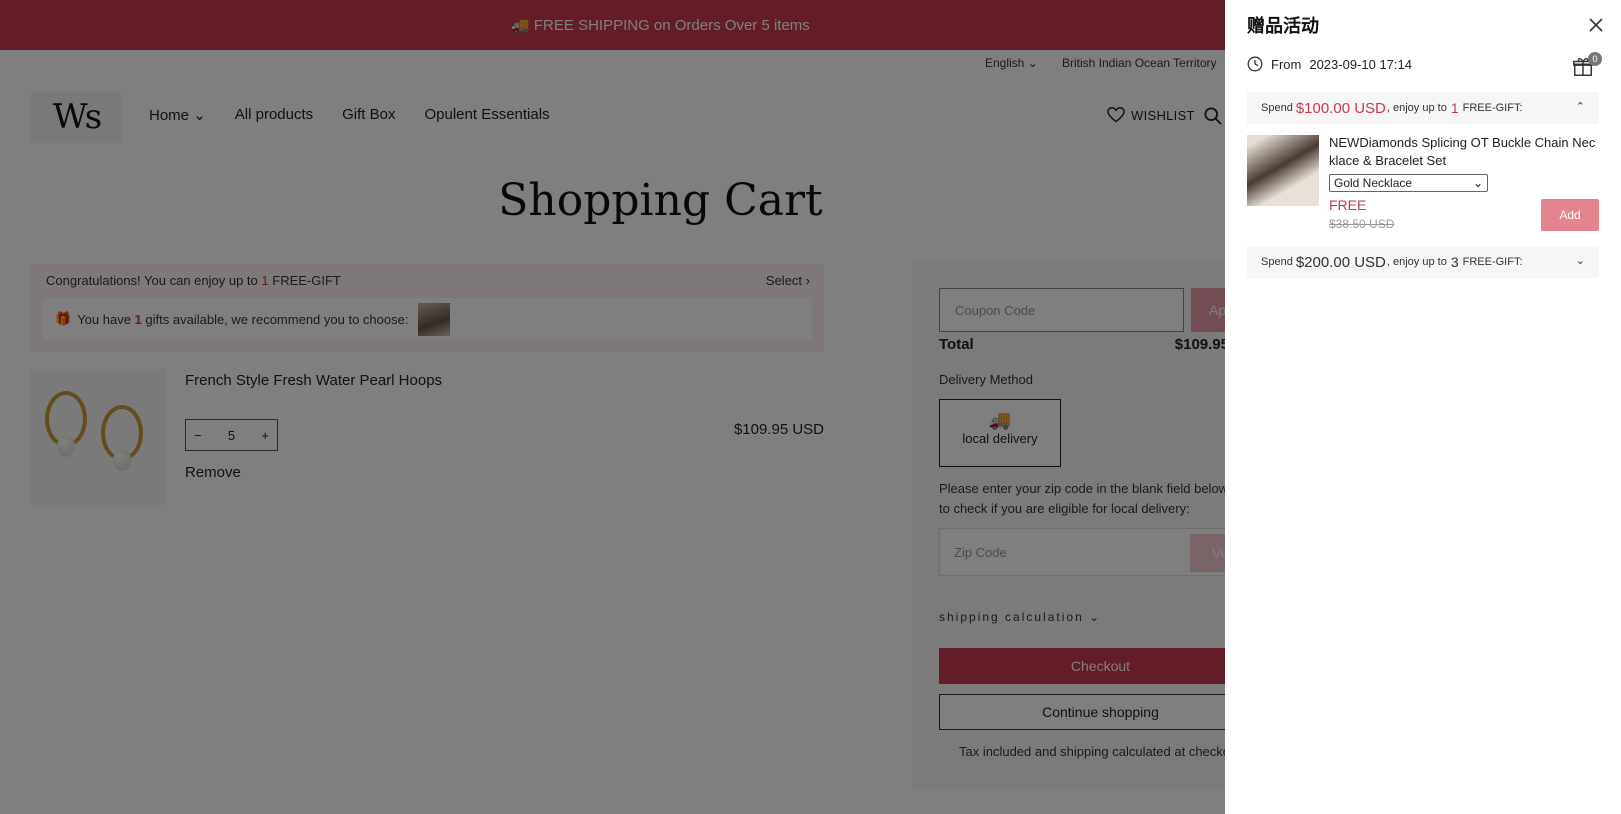 The image size is (1621, 814). I want to click on close-icon, so click(1596, 25).